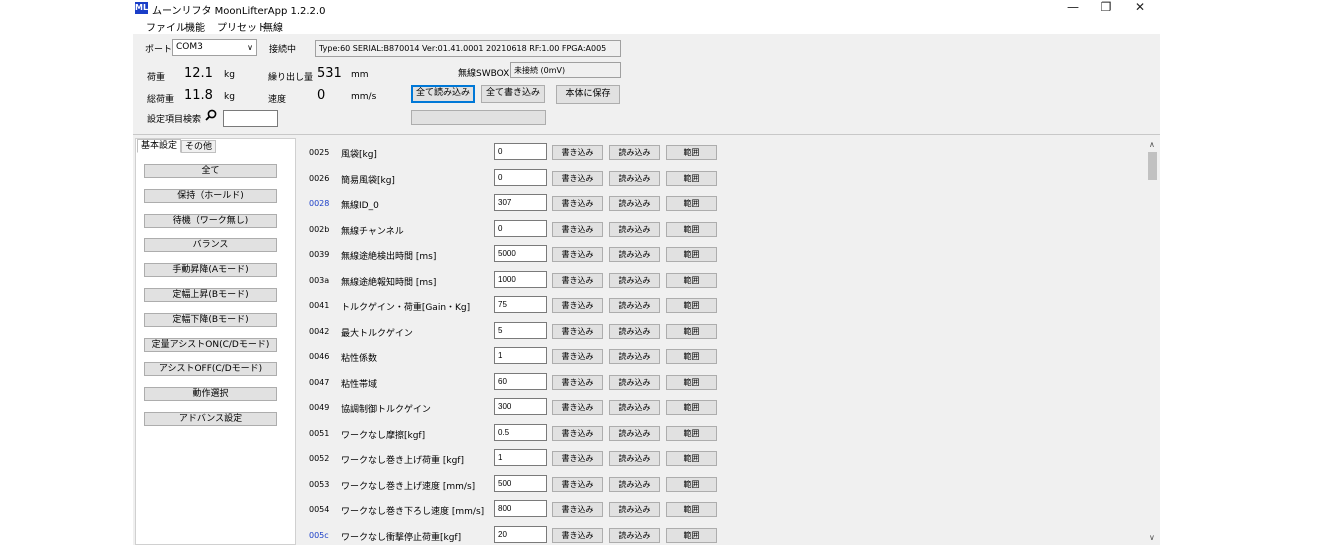 This screenshot has height=550, width=1332. Describe the element at coordinates (1152, 341) in the screenshot. I see `vertical-scrollbar` at that location.